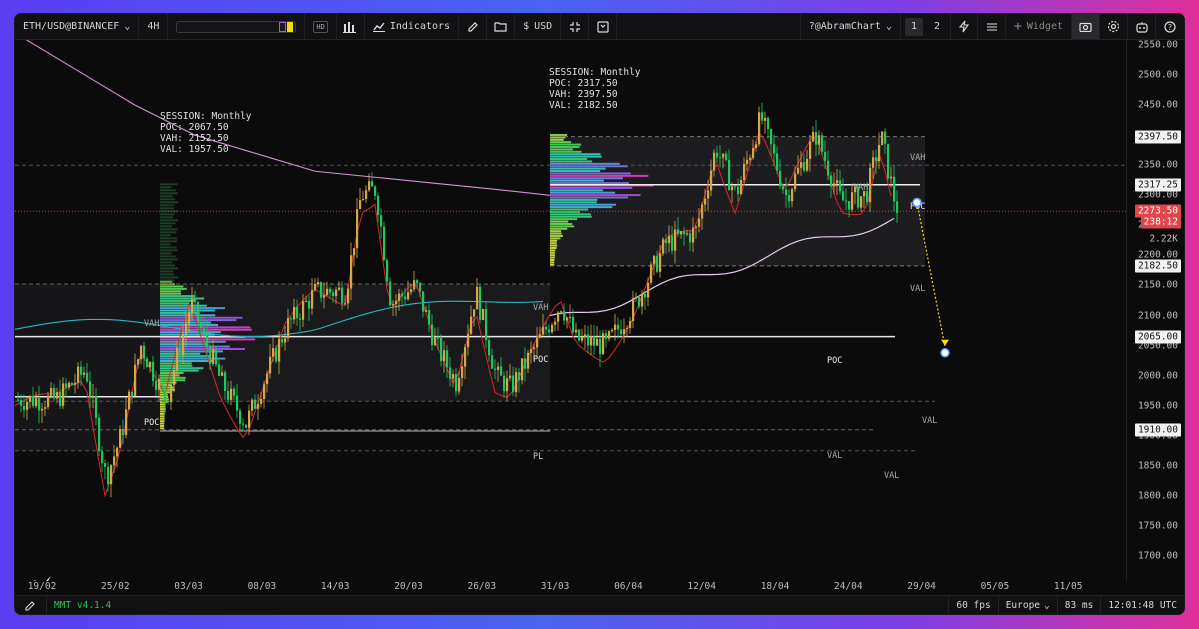 The width and height of the screenshot is (1199, 629). I want to click on slider-handle, so click(283, 26).